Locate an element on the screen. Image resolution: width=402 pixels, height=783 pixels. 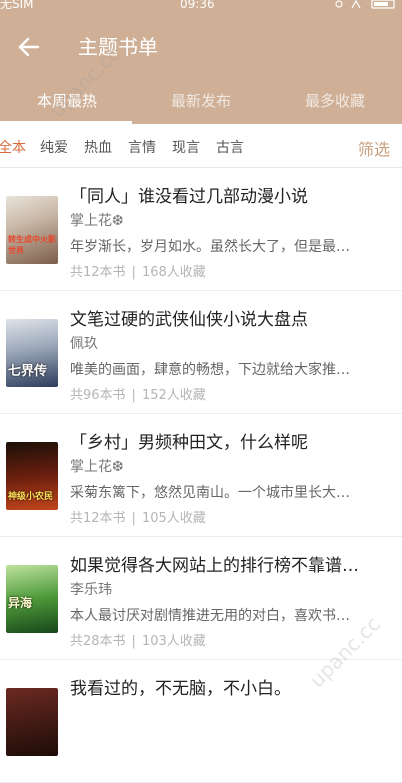
book-count: 共96本书 is located at coordinates (98, 395).